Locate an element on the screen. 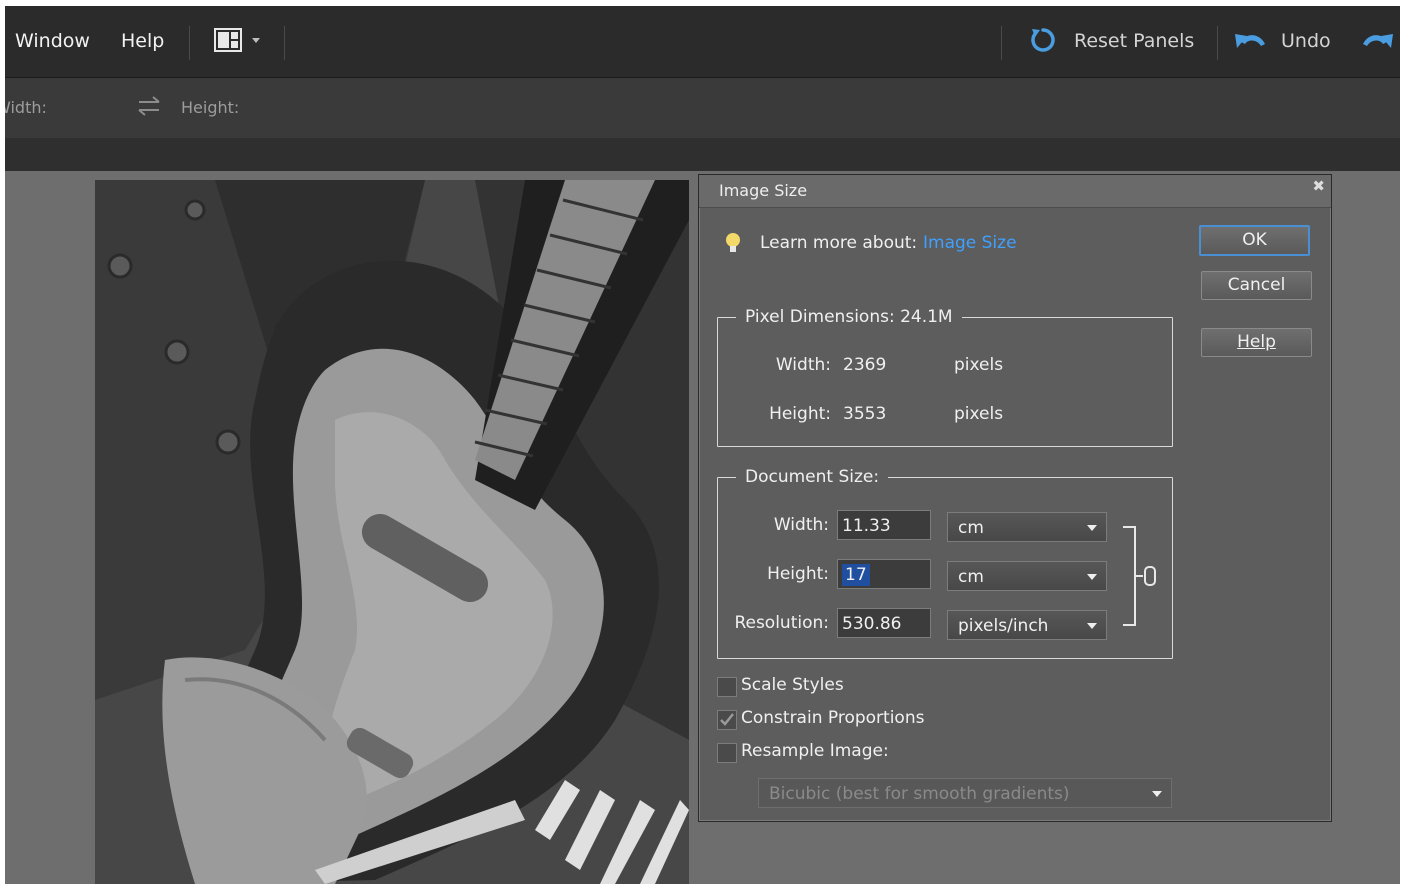 The width and height of the screenshot is (1407, 884). dialog-title-bar: Image Size ✖ is located at coordinates (1015, 191).